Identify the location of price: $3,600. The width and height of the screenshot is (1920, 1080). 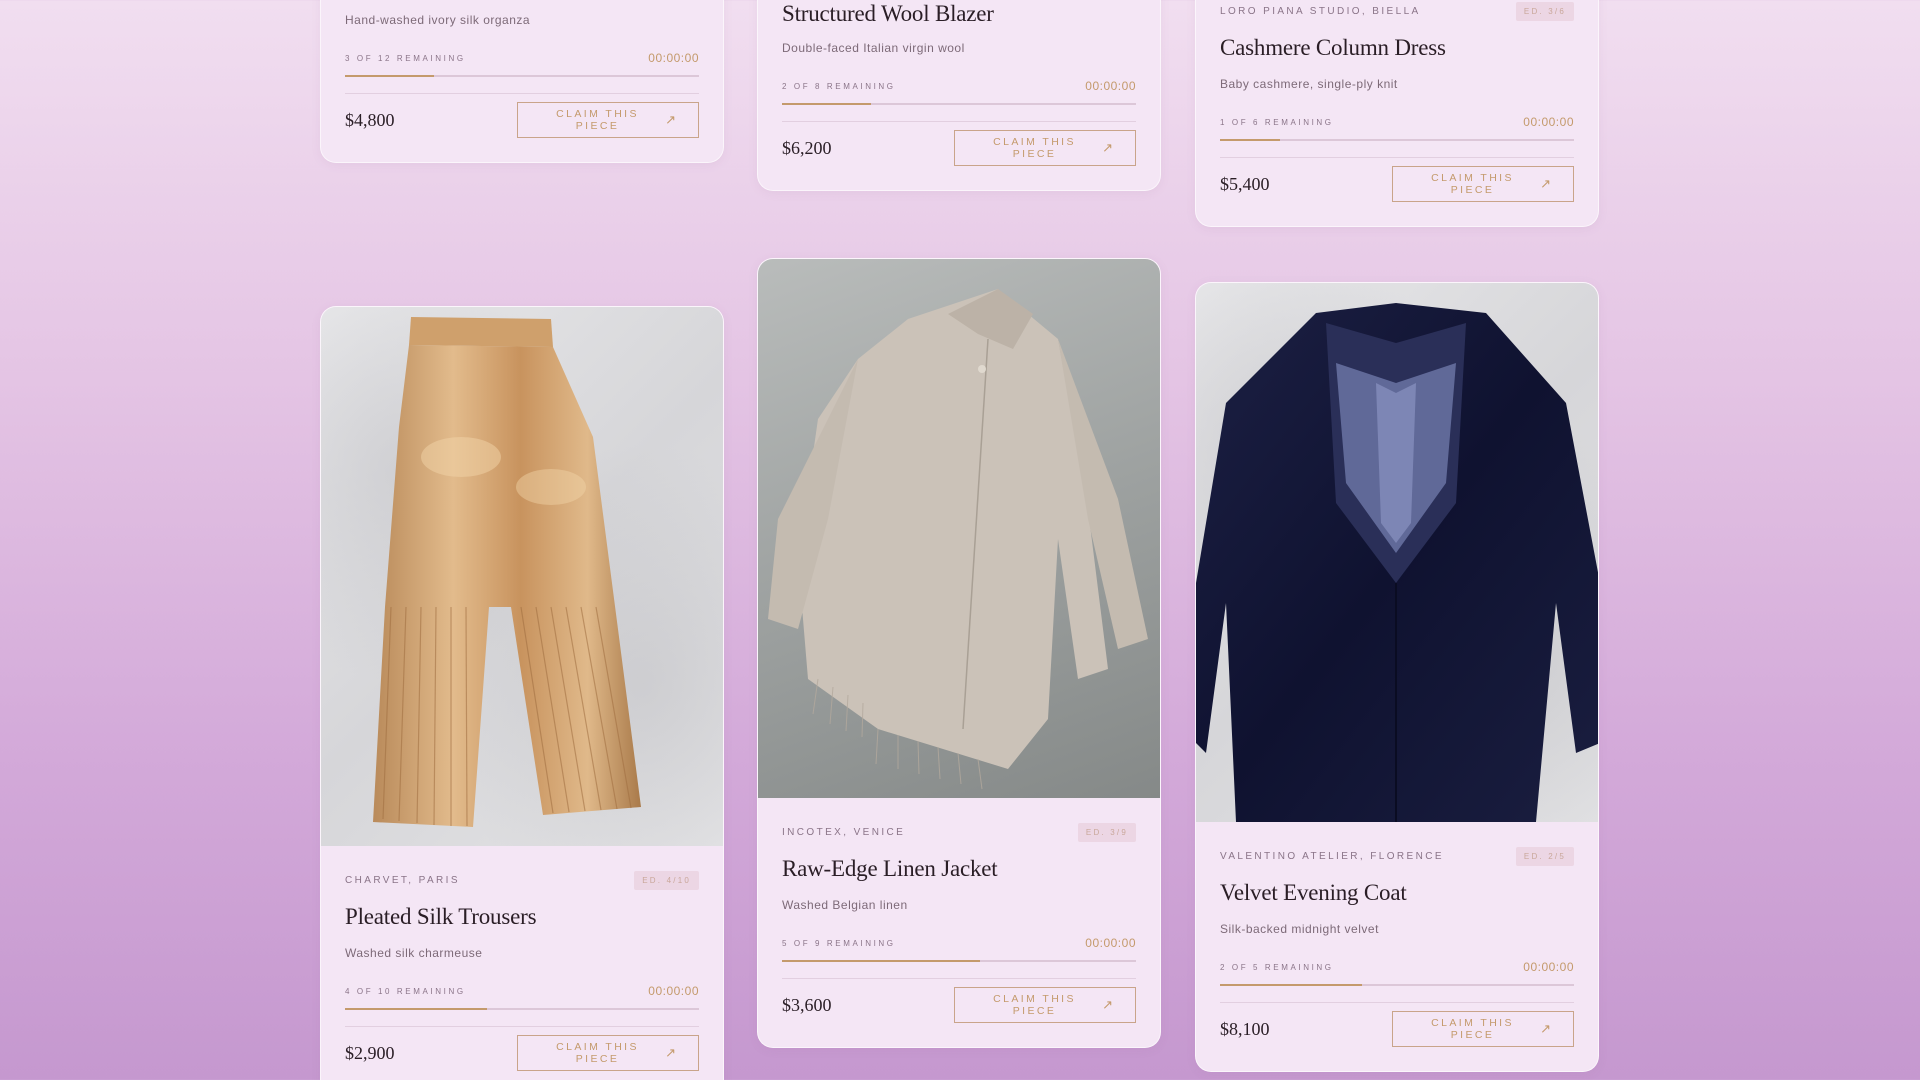
(807, 1004).